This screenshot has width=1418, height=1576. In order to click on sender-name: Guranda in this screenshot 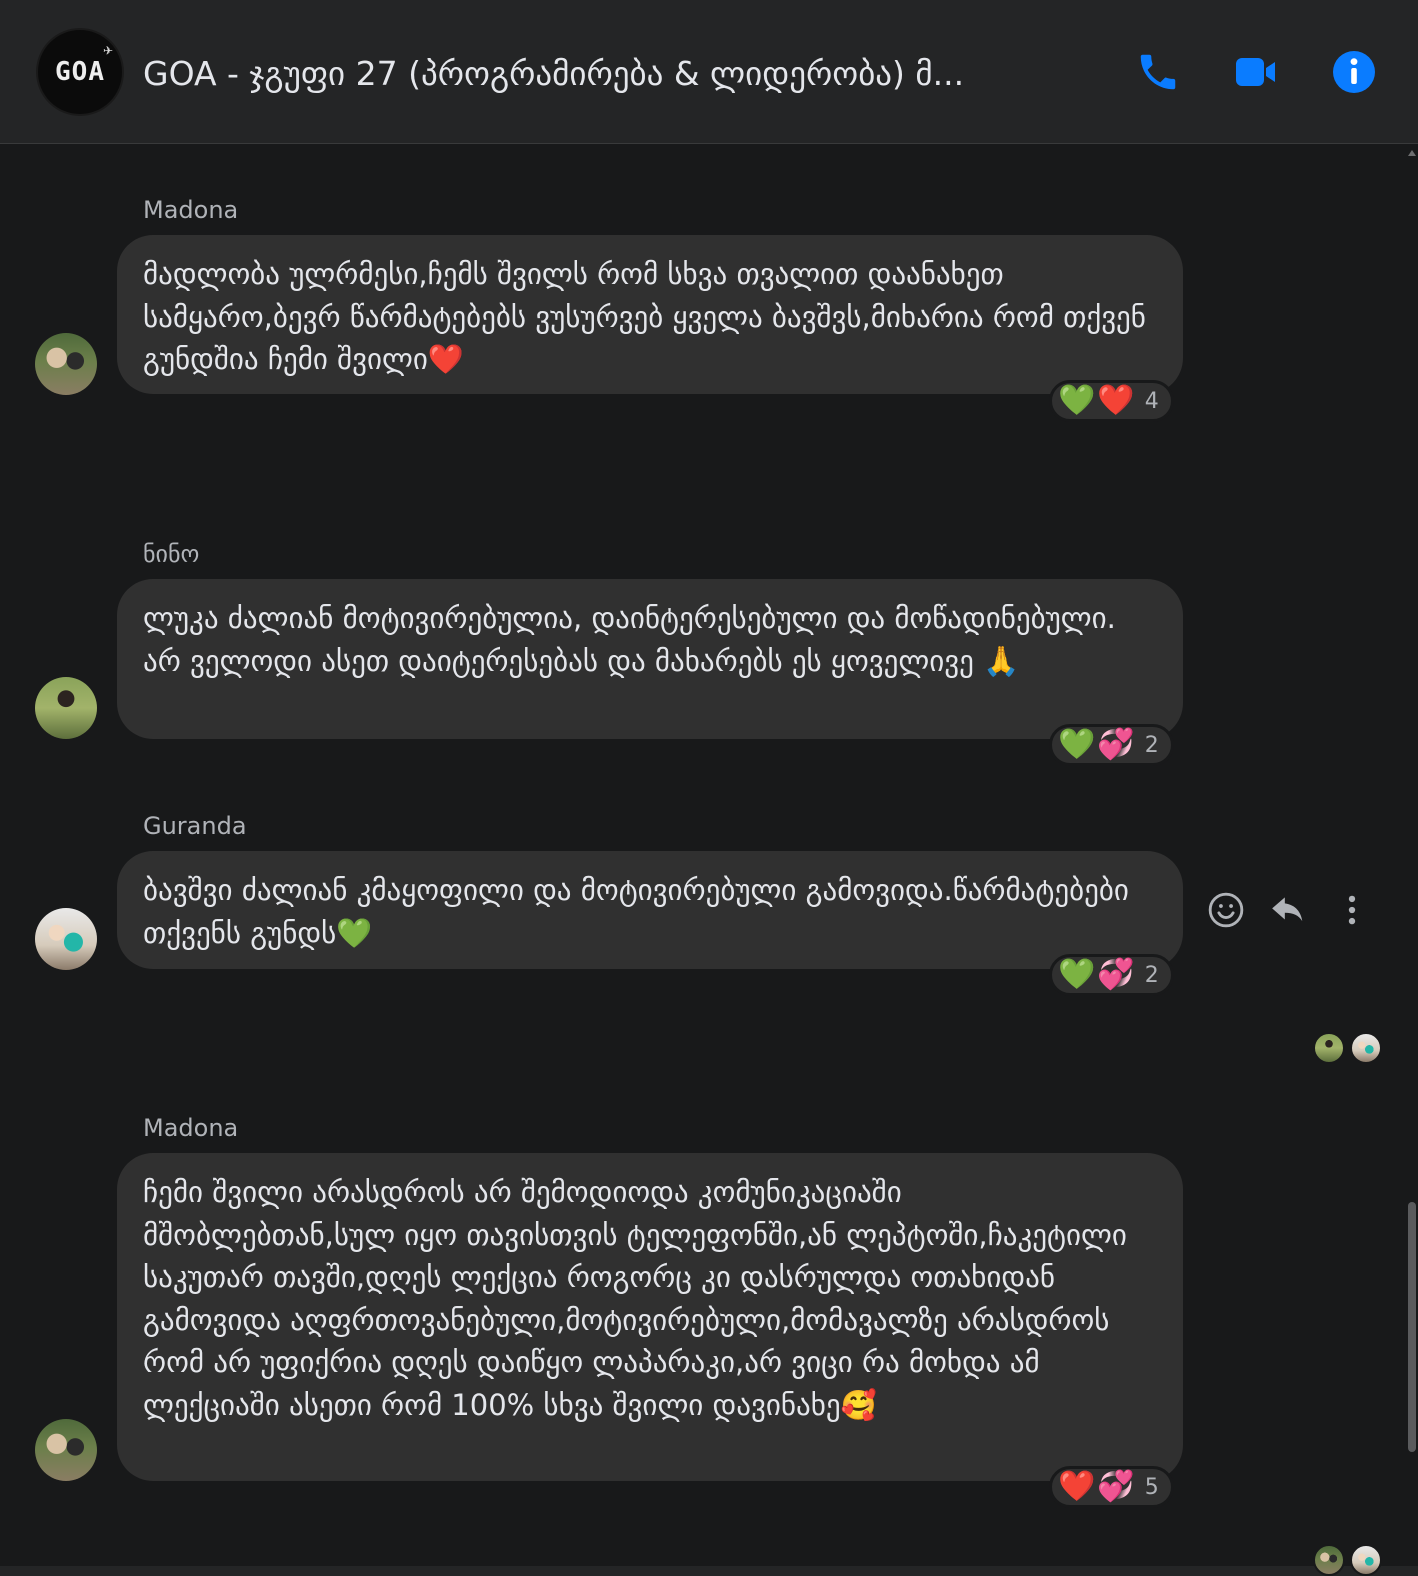, I will do `click(195, 826)`.